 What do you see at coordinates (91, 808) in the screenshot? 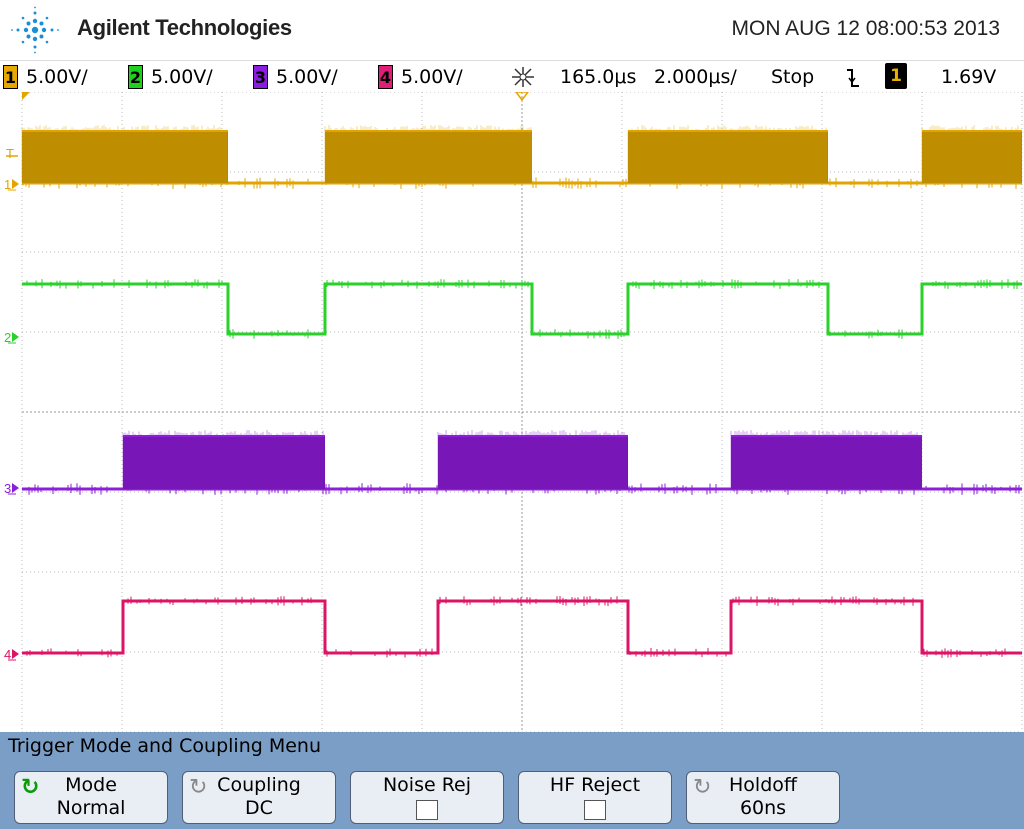
I see `mode-value: Normal` at bounding box center [91, 808].